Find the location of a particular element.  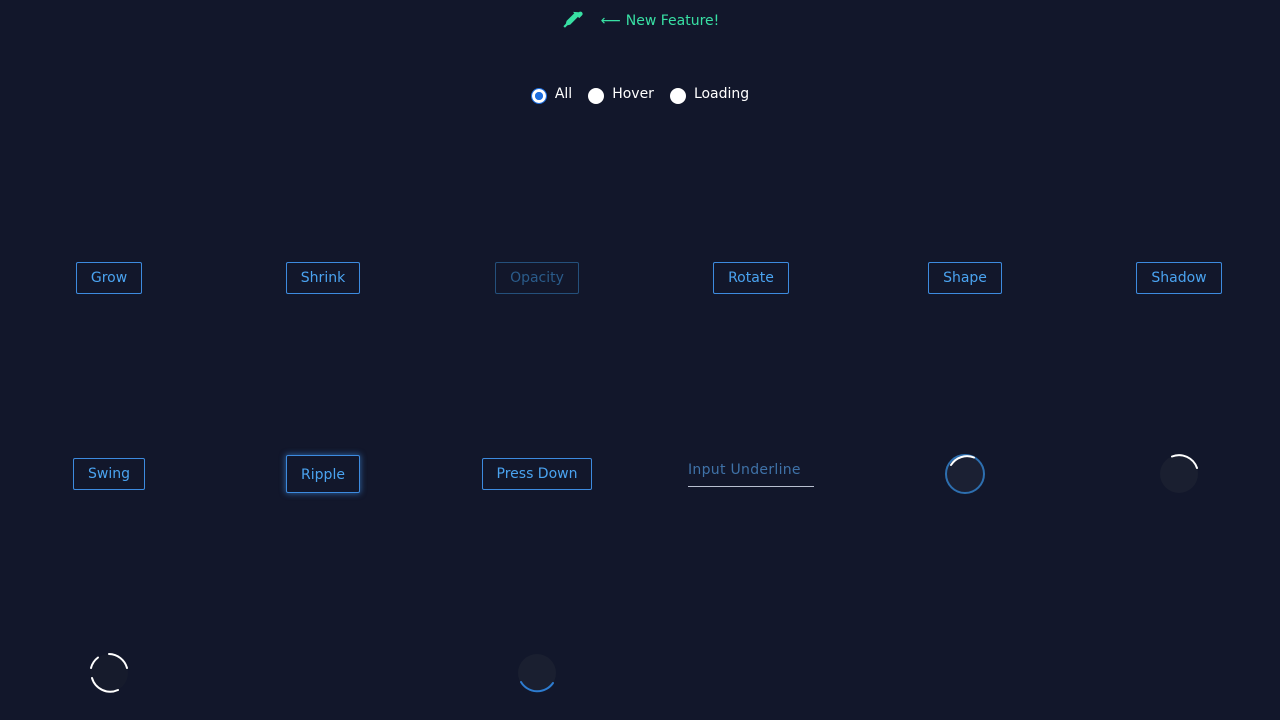

ripple-button: Ripple is located at coordinates (323, 474).